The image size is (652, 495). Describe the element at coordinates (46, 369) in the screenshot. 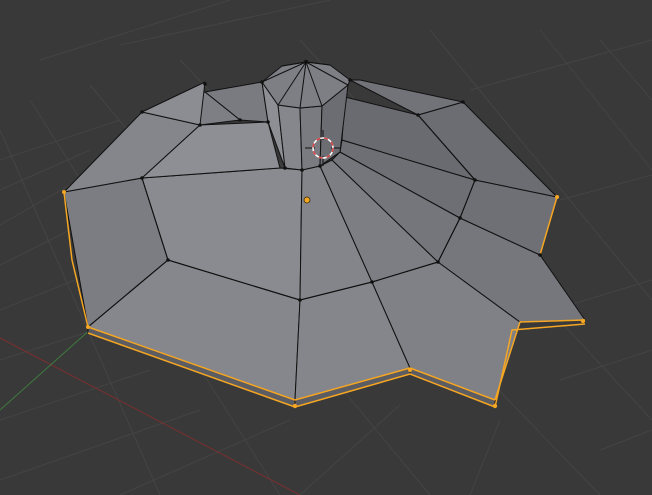

I see `y-axis-line` at that location.